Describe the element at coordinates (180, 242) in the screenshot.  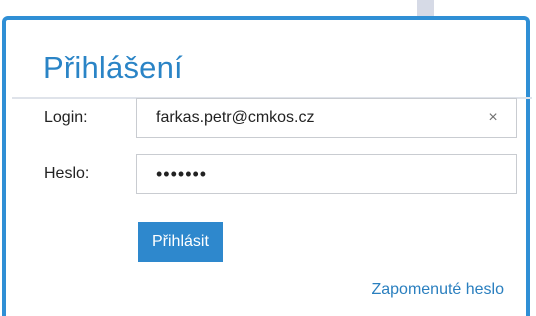
I see `login-button: Přihlásit` at that location.